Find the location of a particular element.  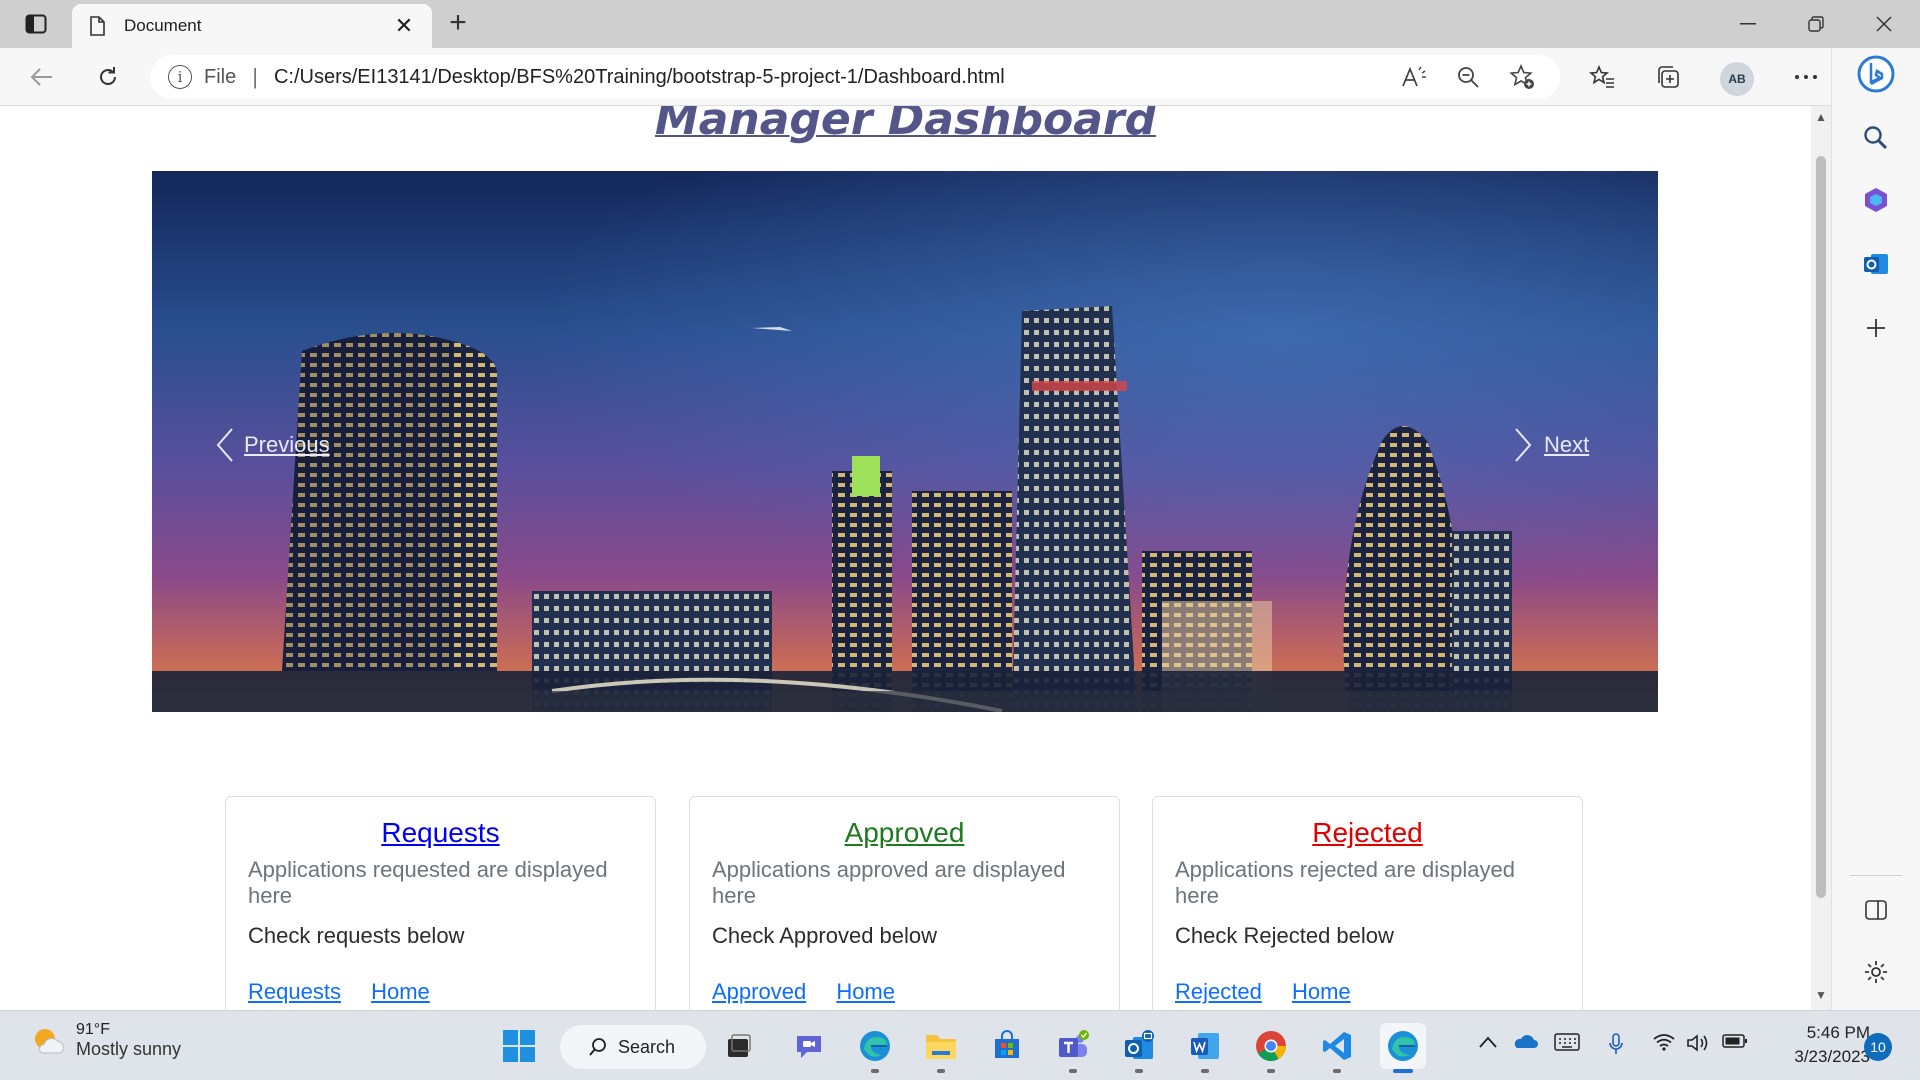

vscode-icon is located at coordinates (1337, 1046).